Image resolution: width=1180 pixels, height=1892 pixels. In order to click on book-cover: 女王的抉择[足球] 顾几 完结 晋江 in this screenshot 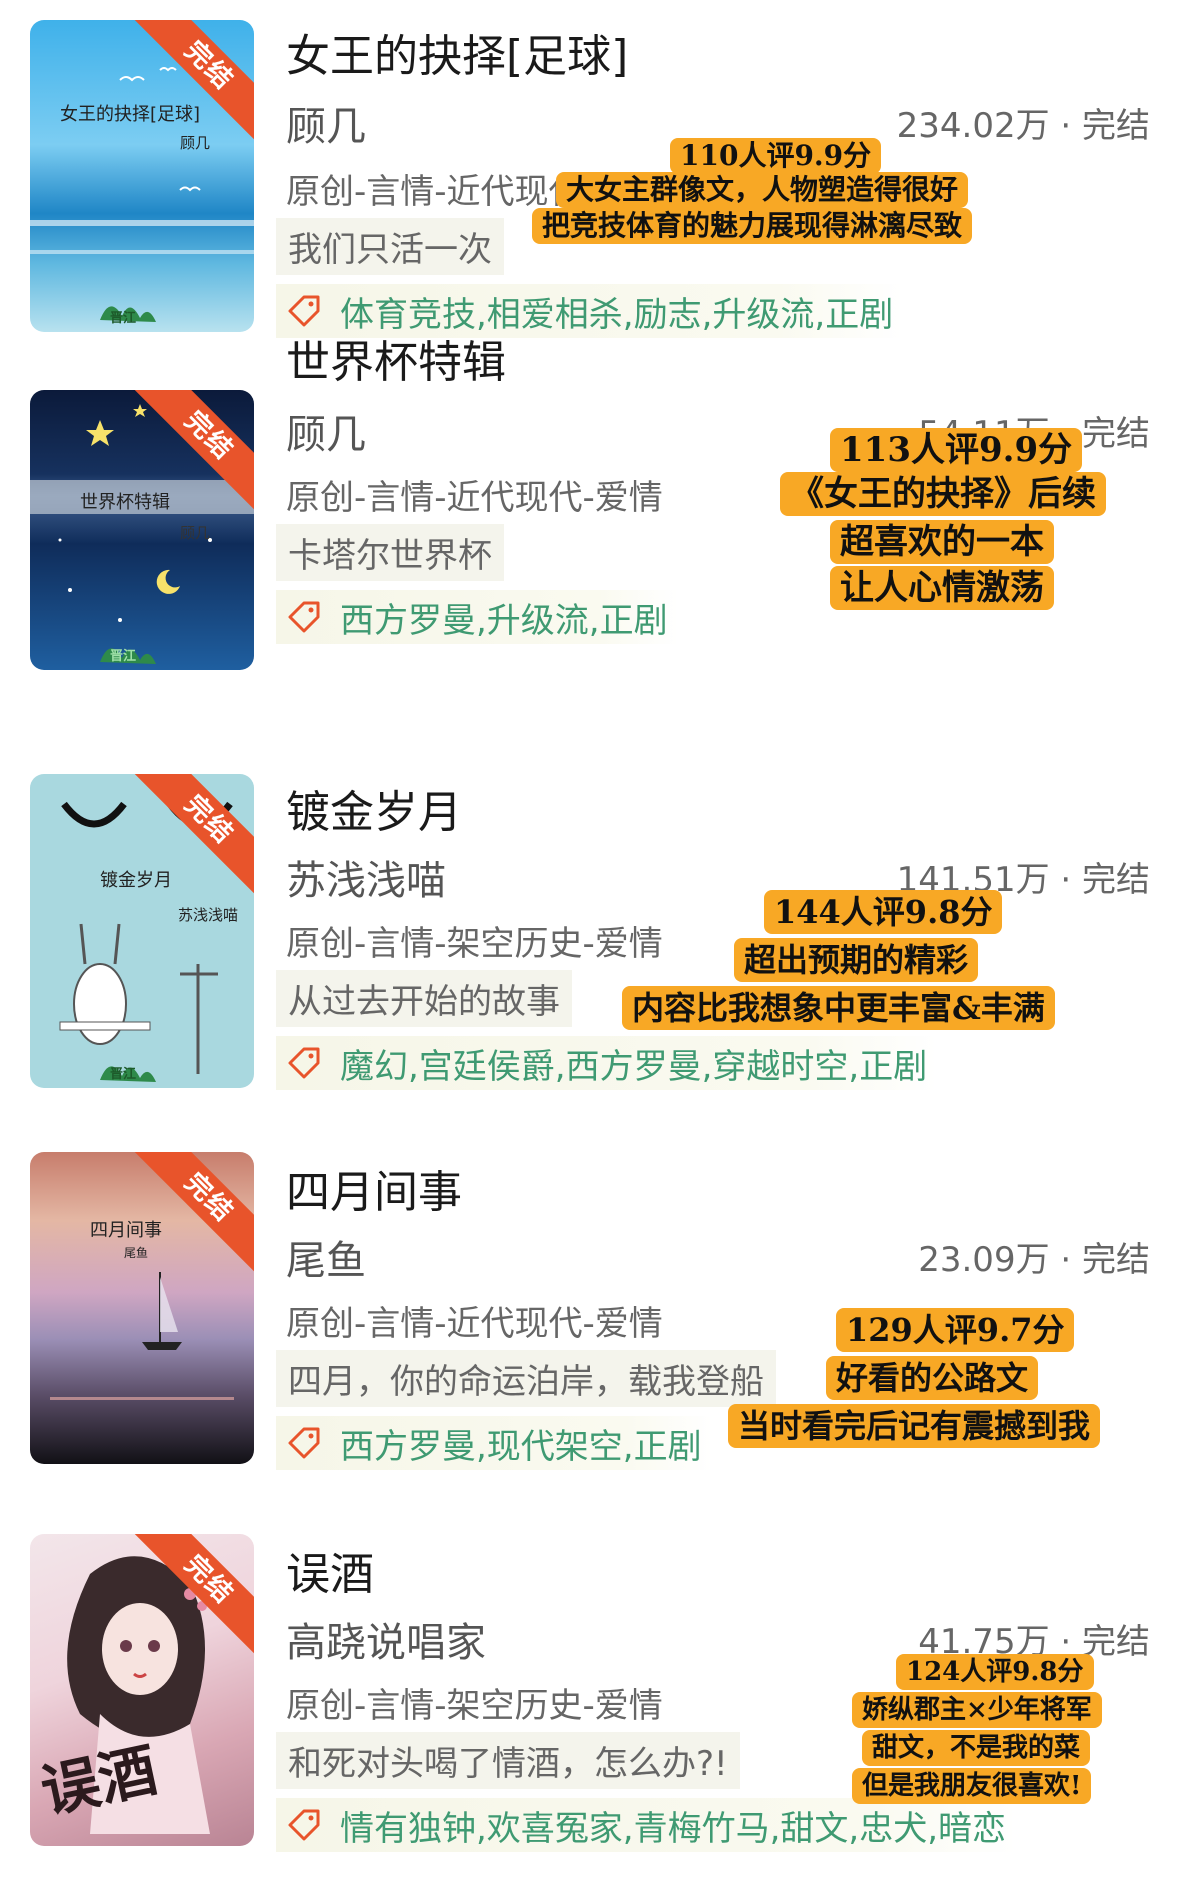, I will do `click(142, 176)`.